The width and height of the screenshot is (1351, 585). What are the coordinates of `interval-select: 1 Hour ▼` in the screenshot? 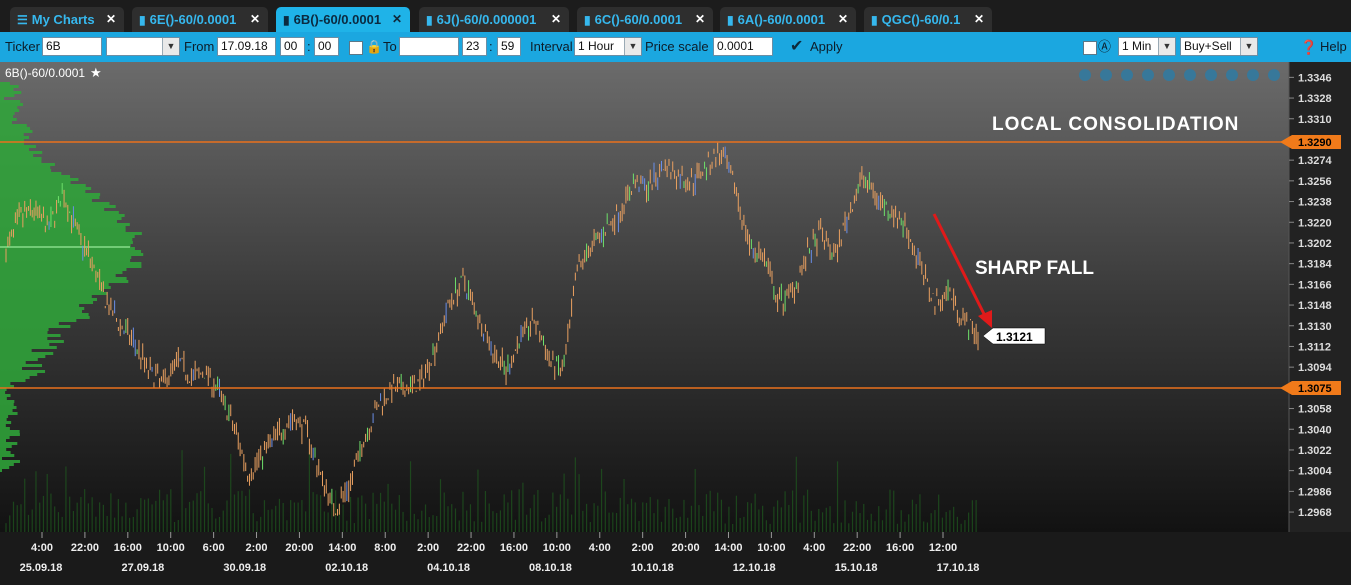 It's located at (608, 46).